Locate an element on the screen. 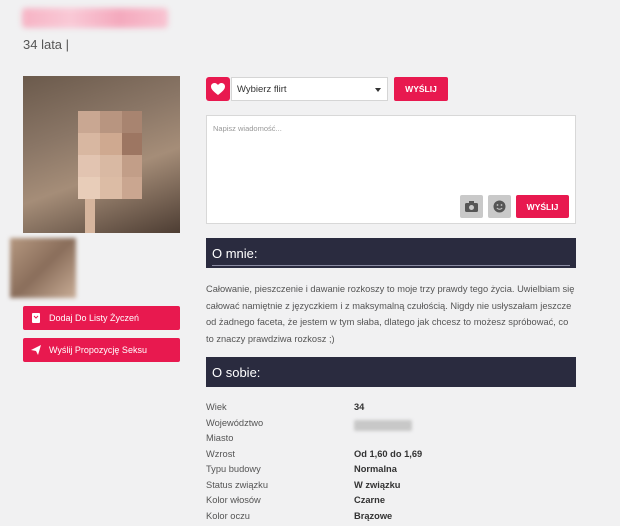  detail-value: Od 1,60 do 1,69 is located at coordinates (388, 453).